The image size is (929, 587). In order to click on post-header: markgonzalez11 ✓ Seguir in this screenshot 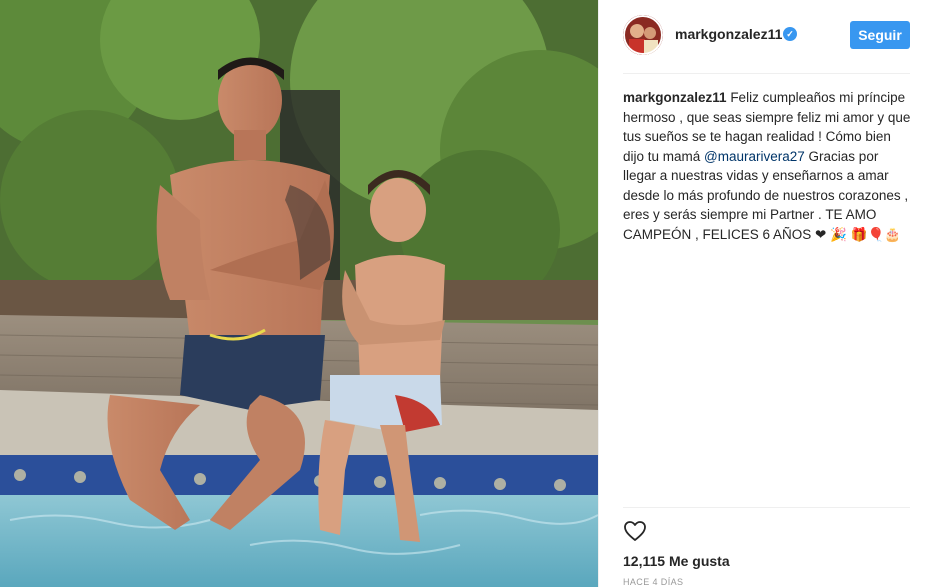, I will do `click(764, 36)`.